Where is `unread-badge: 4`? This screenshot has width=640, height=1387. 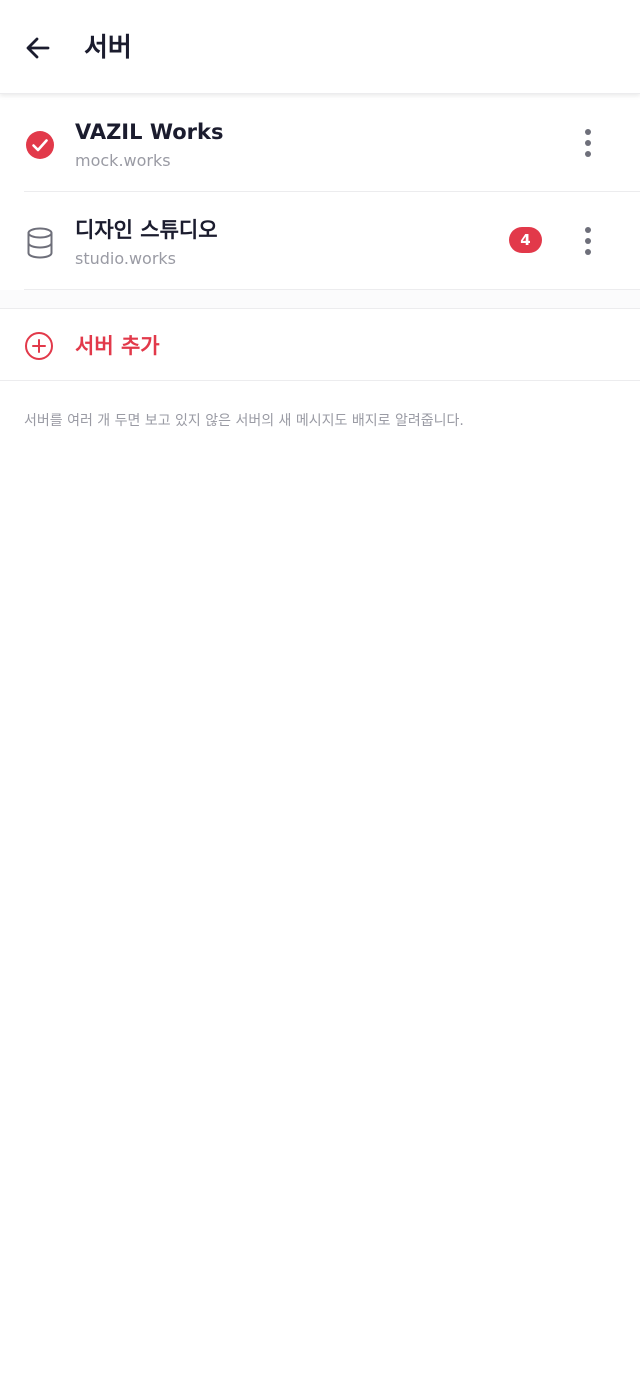 unread-badge: 4 is located at coordinates (525, 240).